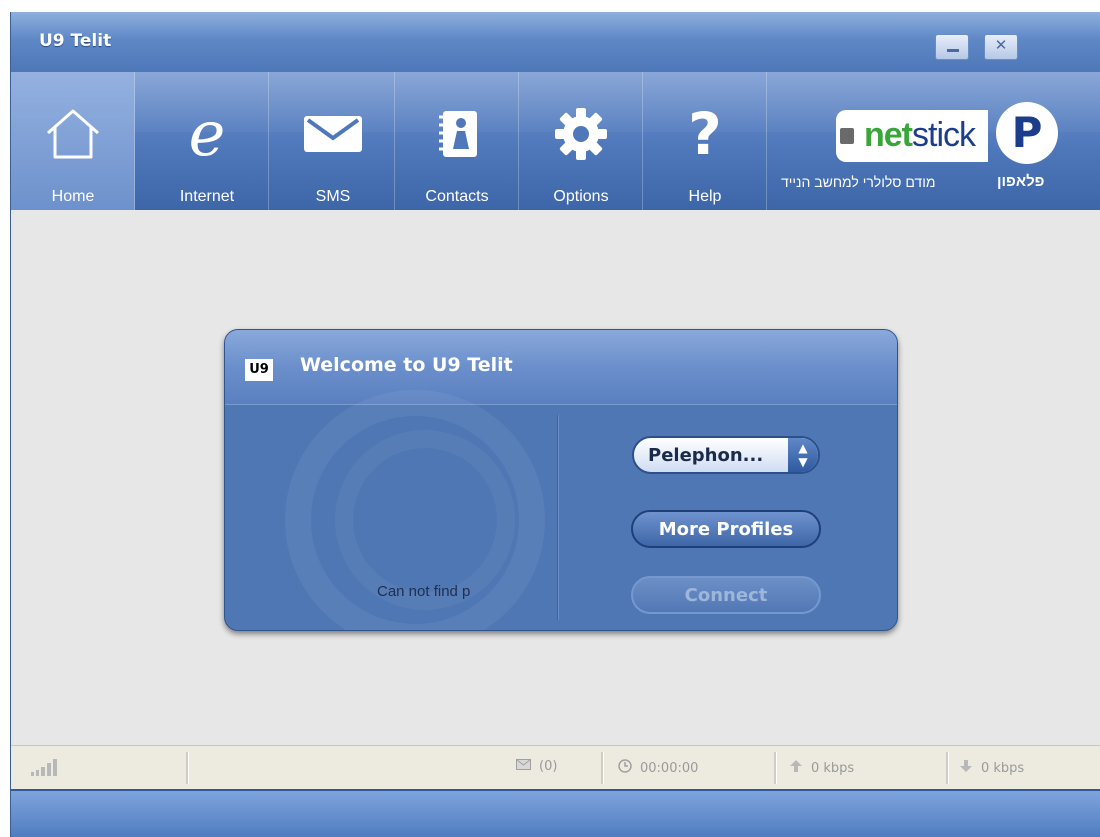 The image size is (1100, 837). I want to click on nav-label-internet: Internet, so click(207, 196).